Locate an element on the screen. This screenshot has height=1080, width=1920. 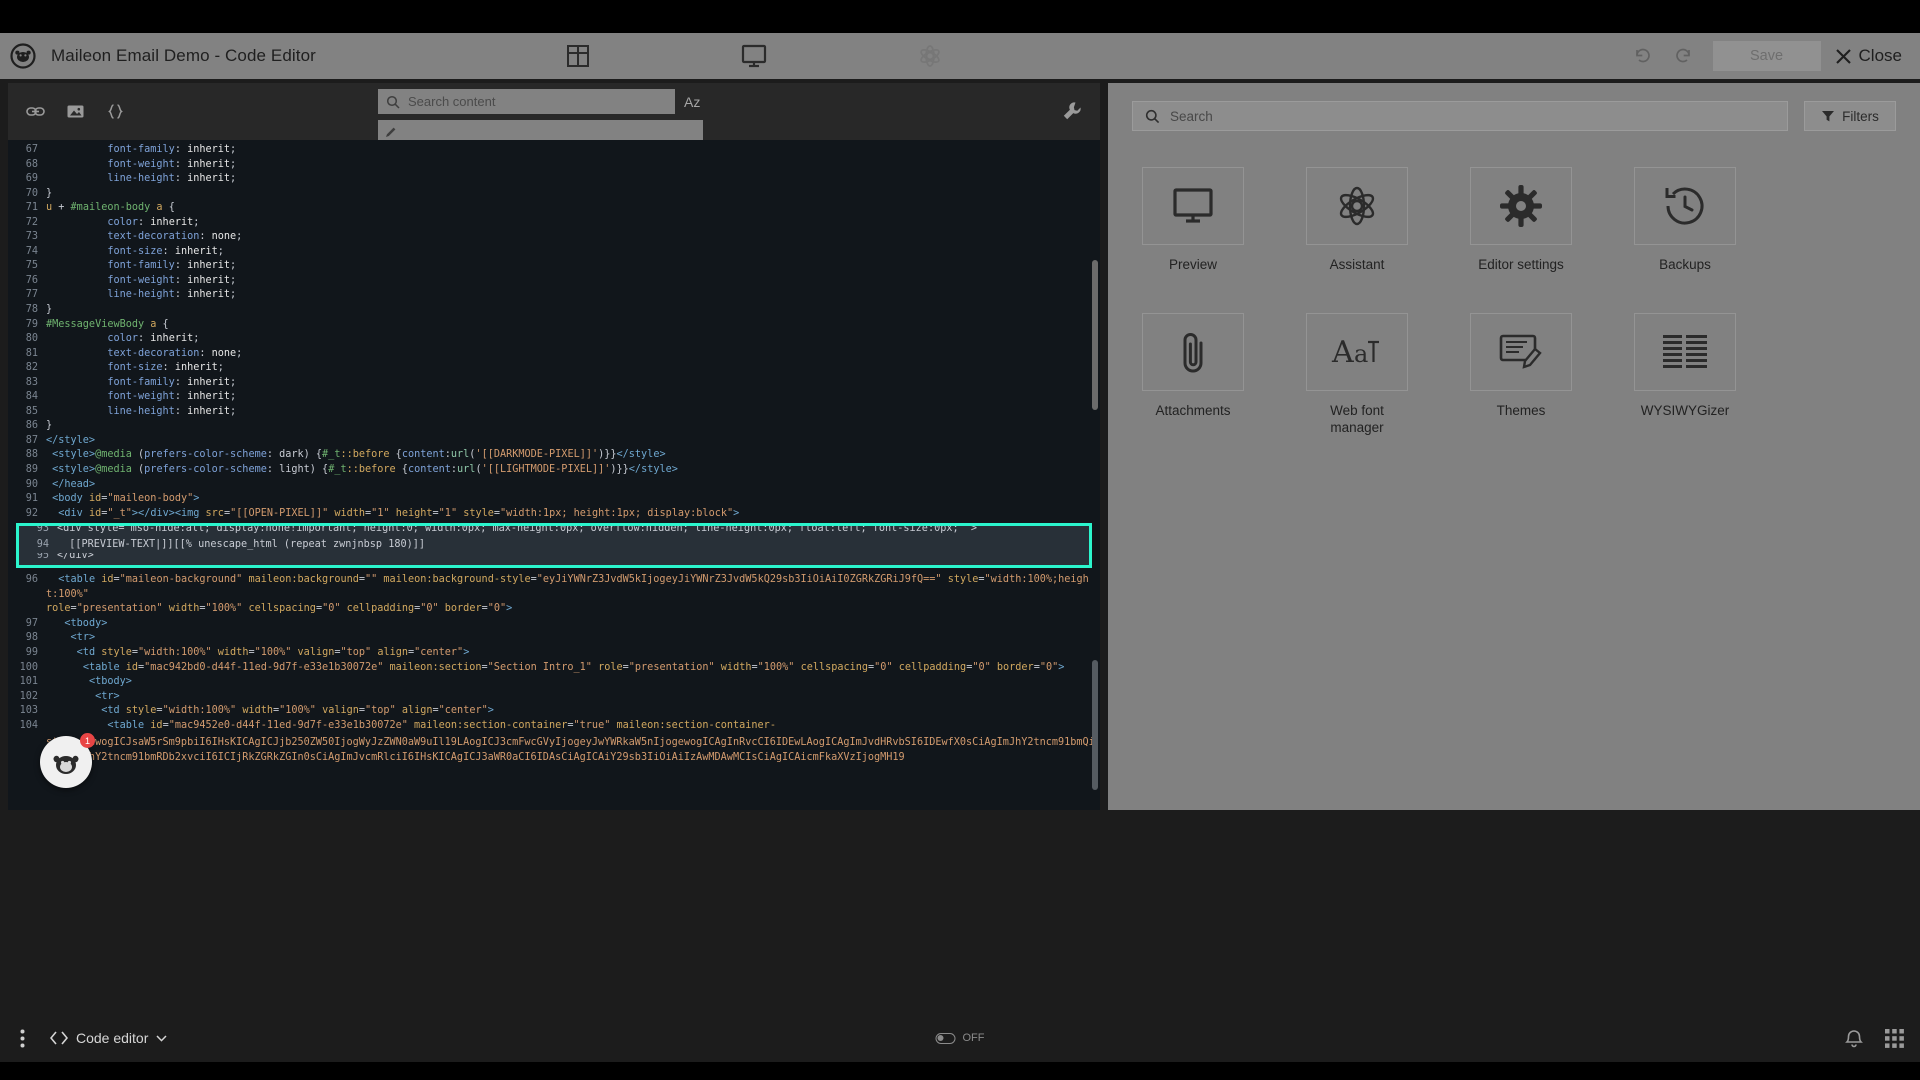
line-number: 98 is located at coordinates (31, 638).